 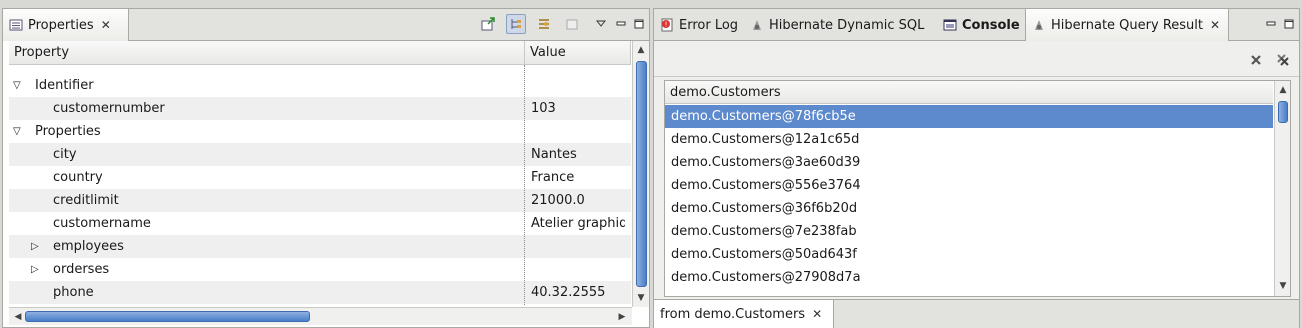 I want to click on property-row: ▷ orderses, so click(x=320, y=269).